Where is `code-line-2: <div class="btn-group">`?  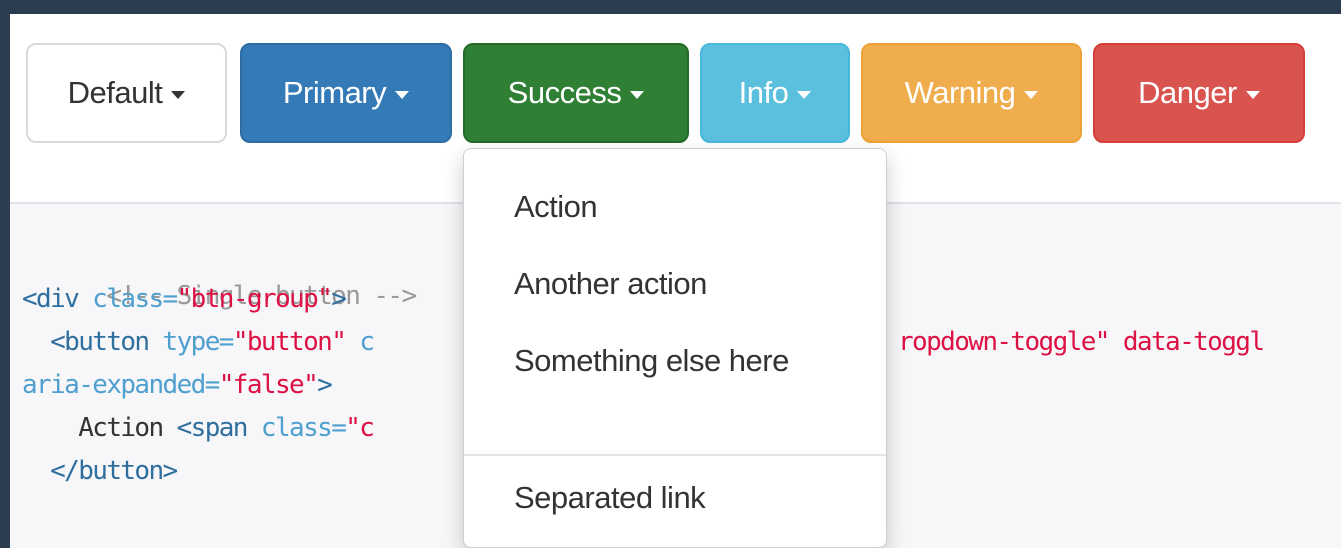 code-line-2: <div class="btn-group"> is located at coordinates (184, 299).